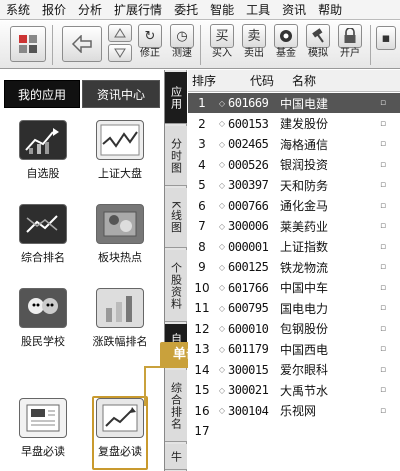  What do you see at coordinates (248, 349) in the screenshot?
I see `stock-code: 601179` at bounding box center [248, 349].